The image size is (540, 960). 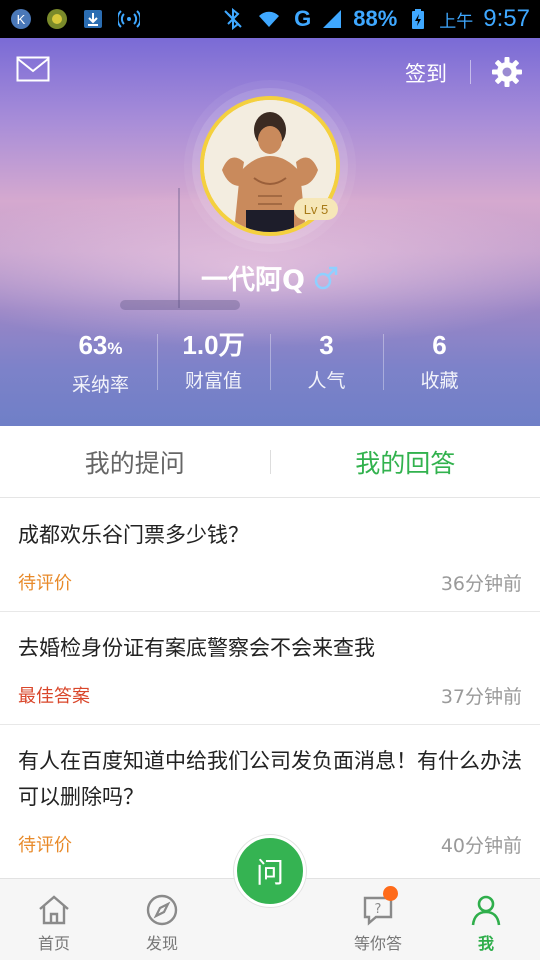 What do you see at coordinates (57, 19) in the screenshot?
I see `game-app-icon` at bounding box center [57, 19].